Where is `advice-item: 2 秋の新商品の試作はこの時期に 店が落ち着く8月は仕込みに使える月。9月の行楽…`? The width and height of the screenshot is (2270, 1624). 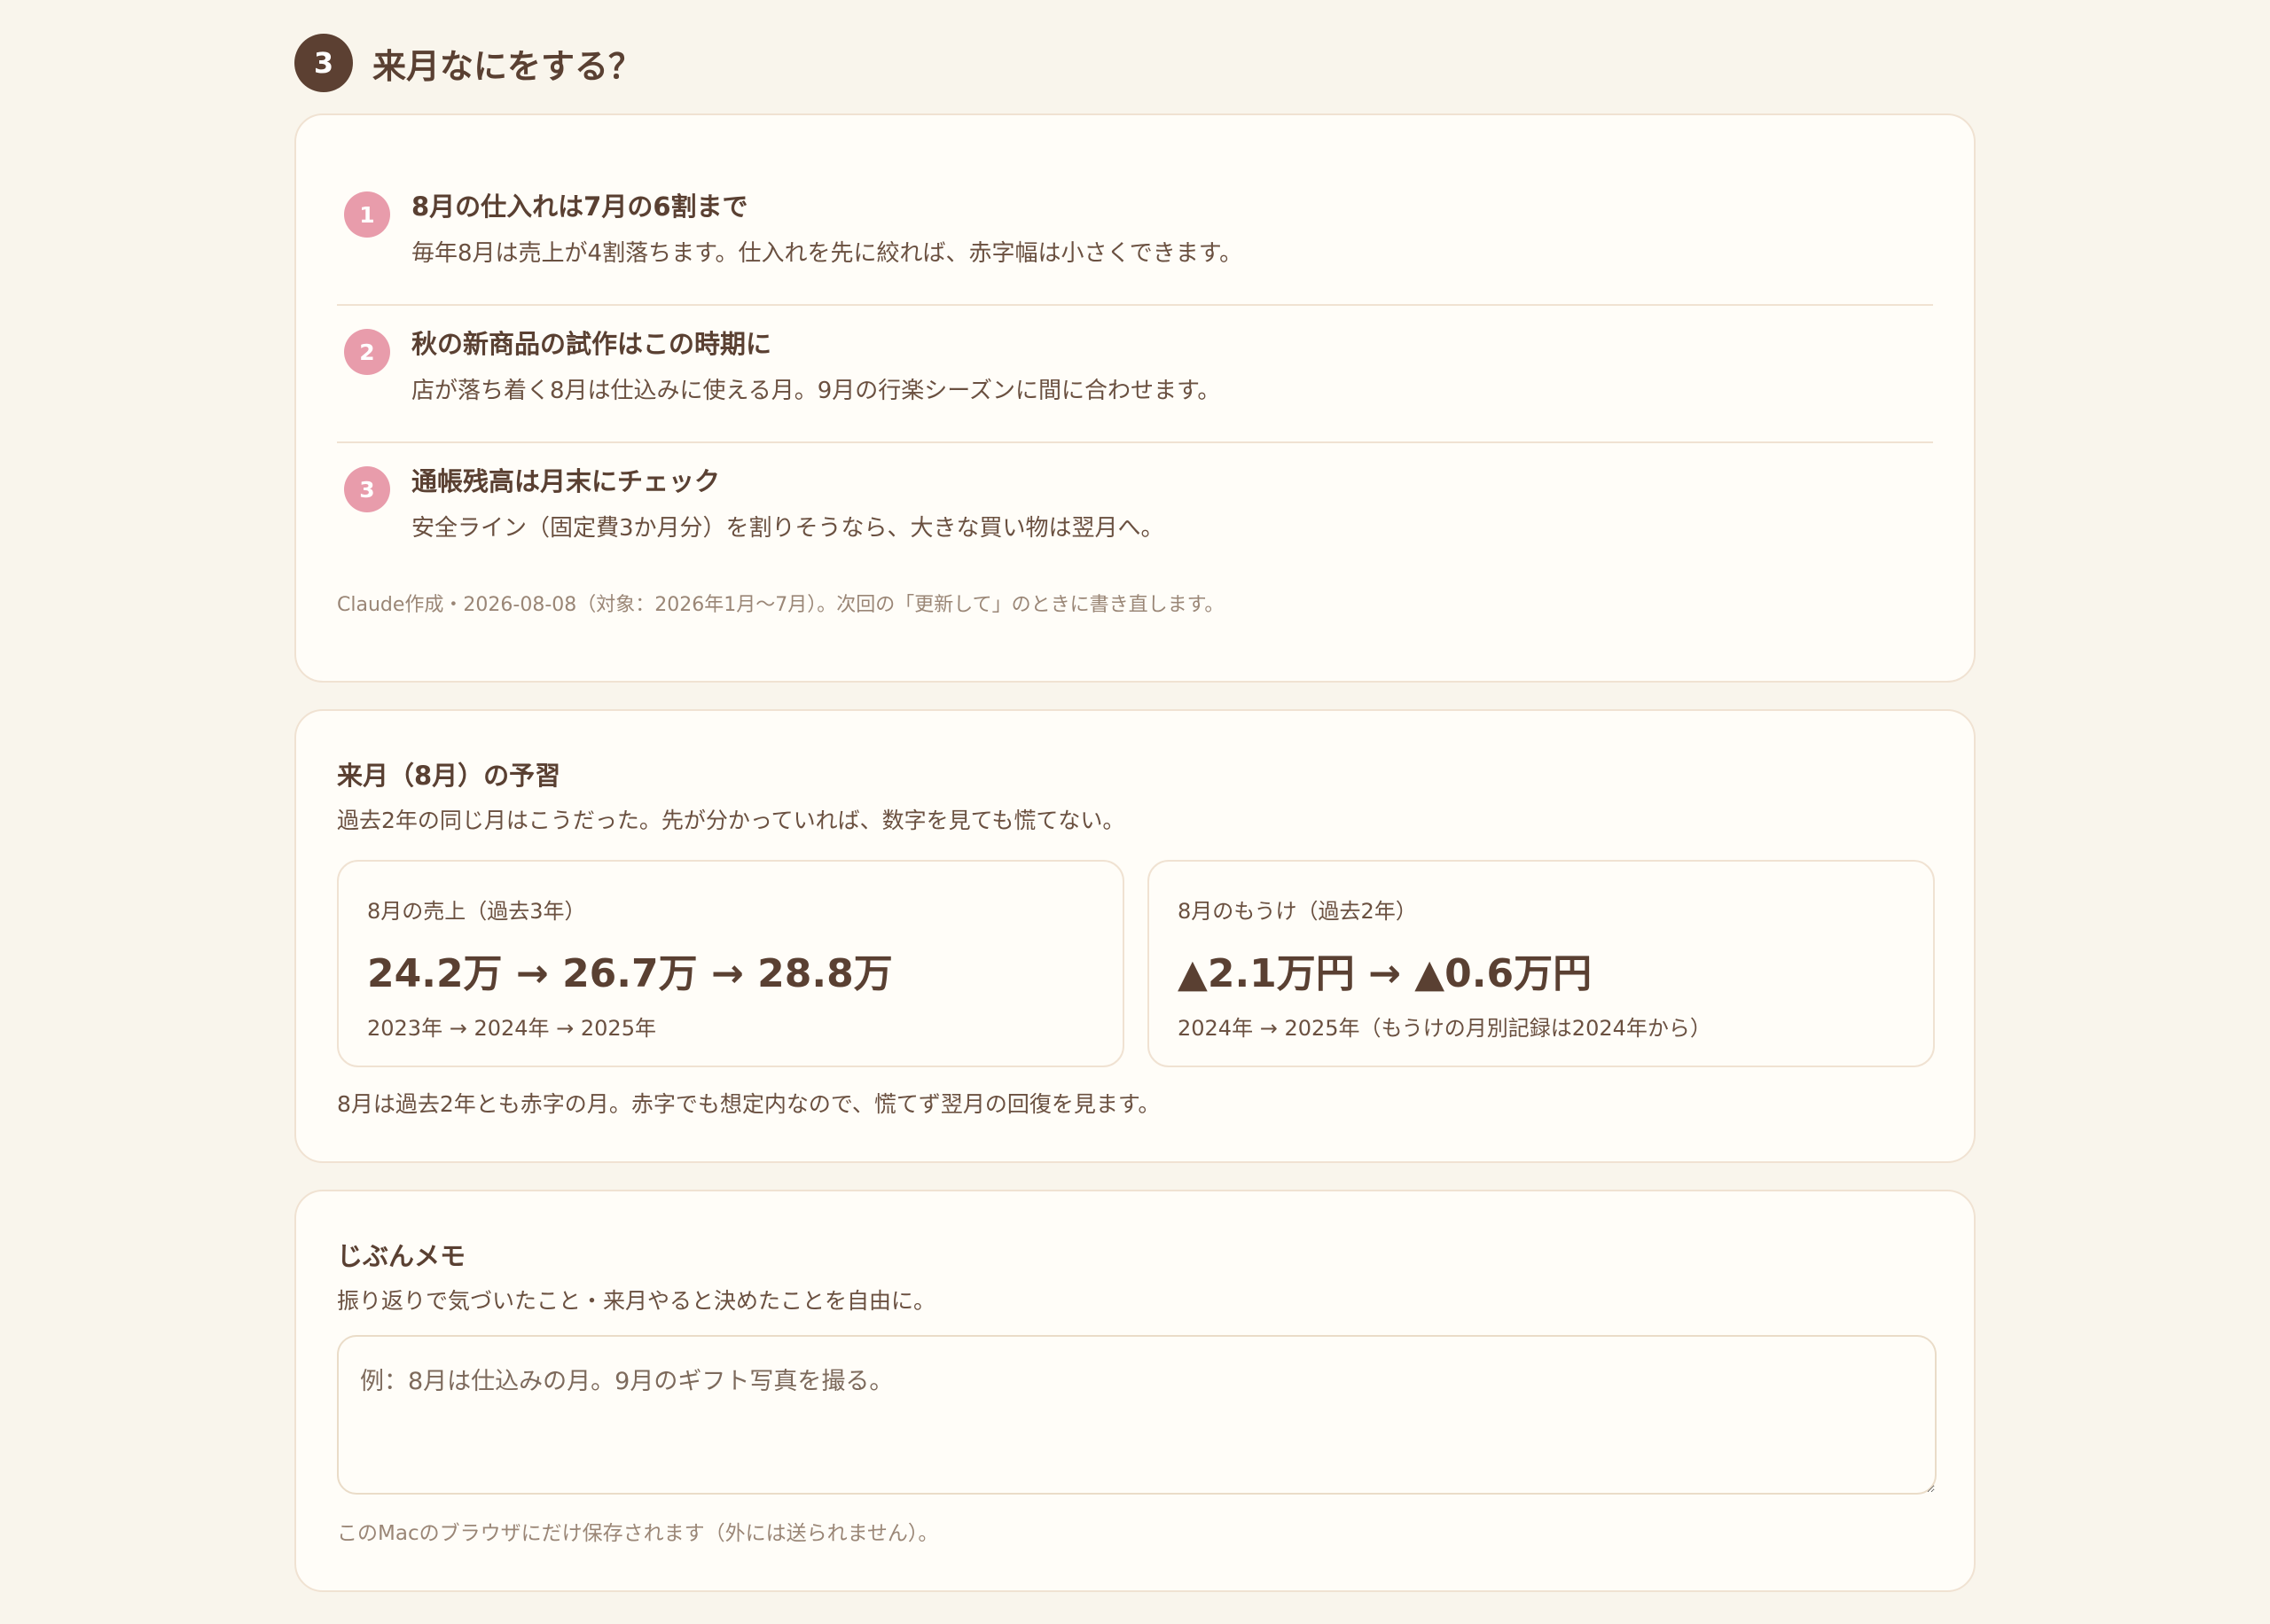
advice-item: 2 秋の新商品の試作はこの時期に 店が落ち着く8月は仕込みに使える月。9月の行楽… is located at coordinates (1135, 374).